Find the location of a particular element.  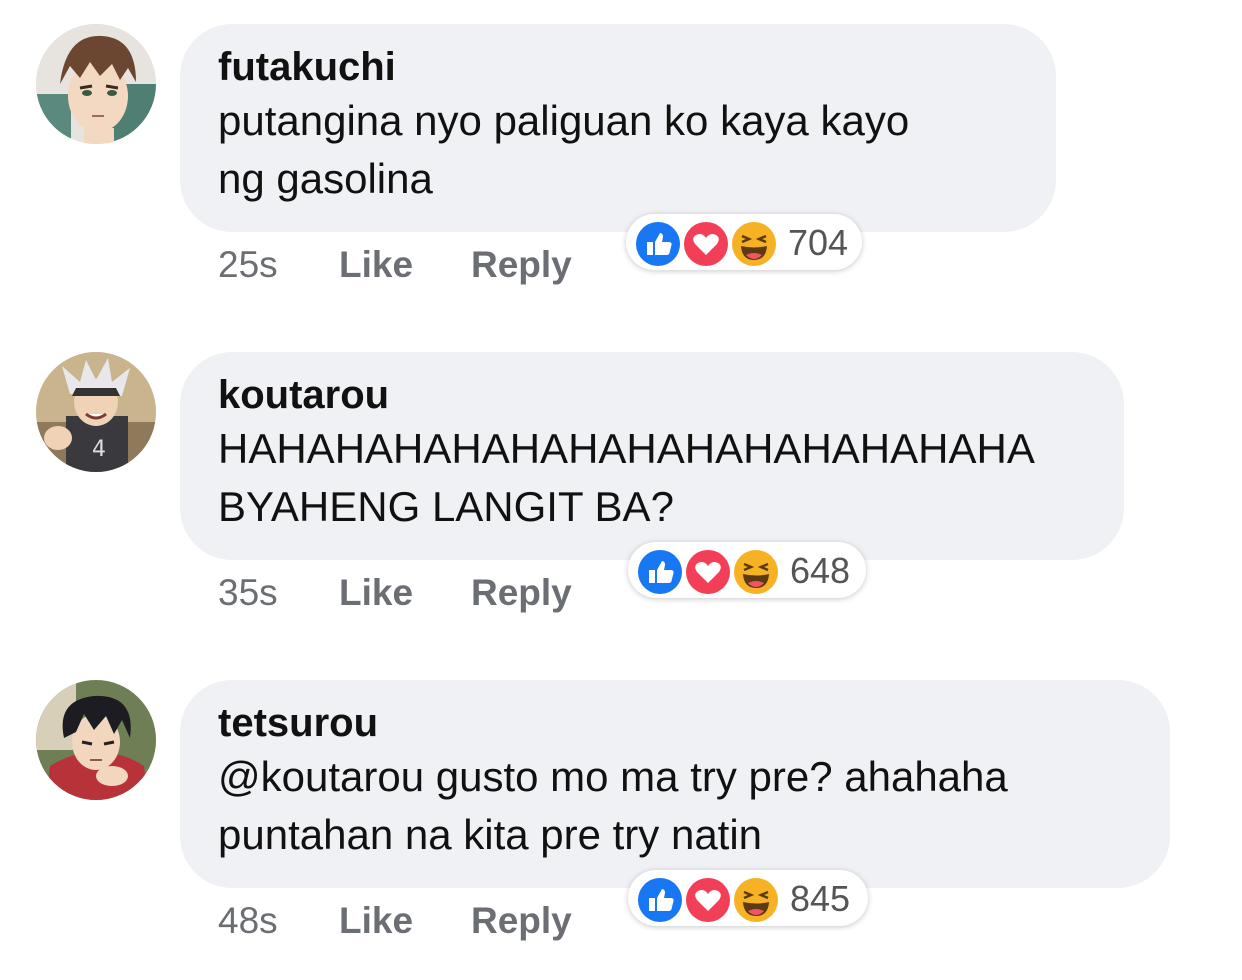

comment-author: tetsurou is located at coordinates (675, 723).